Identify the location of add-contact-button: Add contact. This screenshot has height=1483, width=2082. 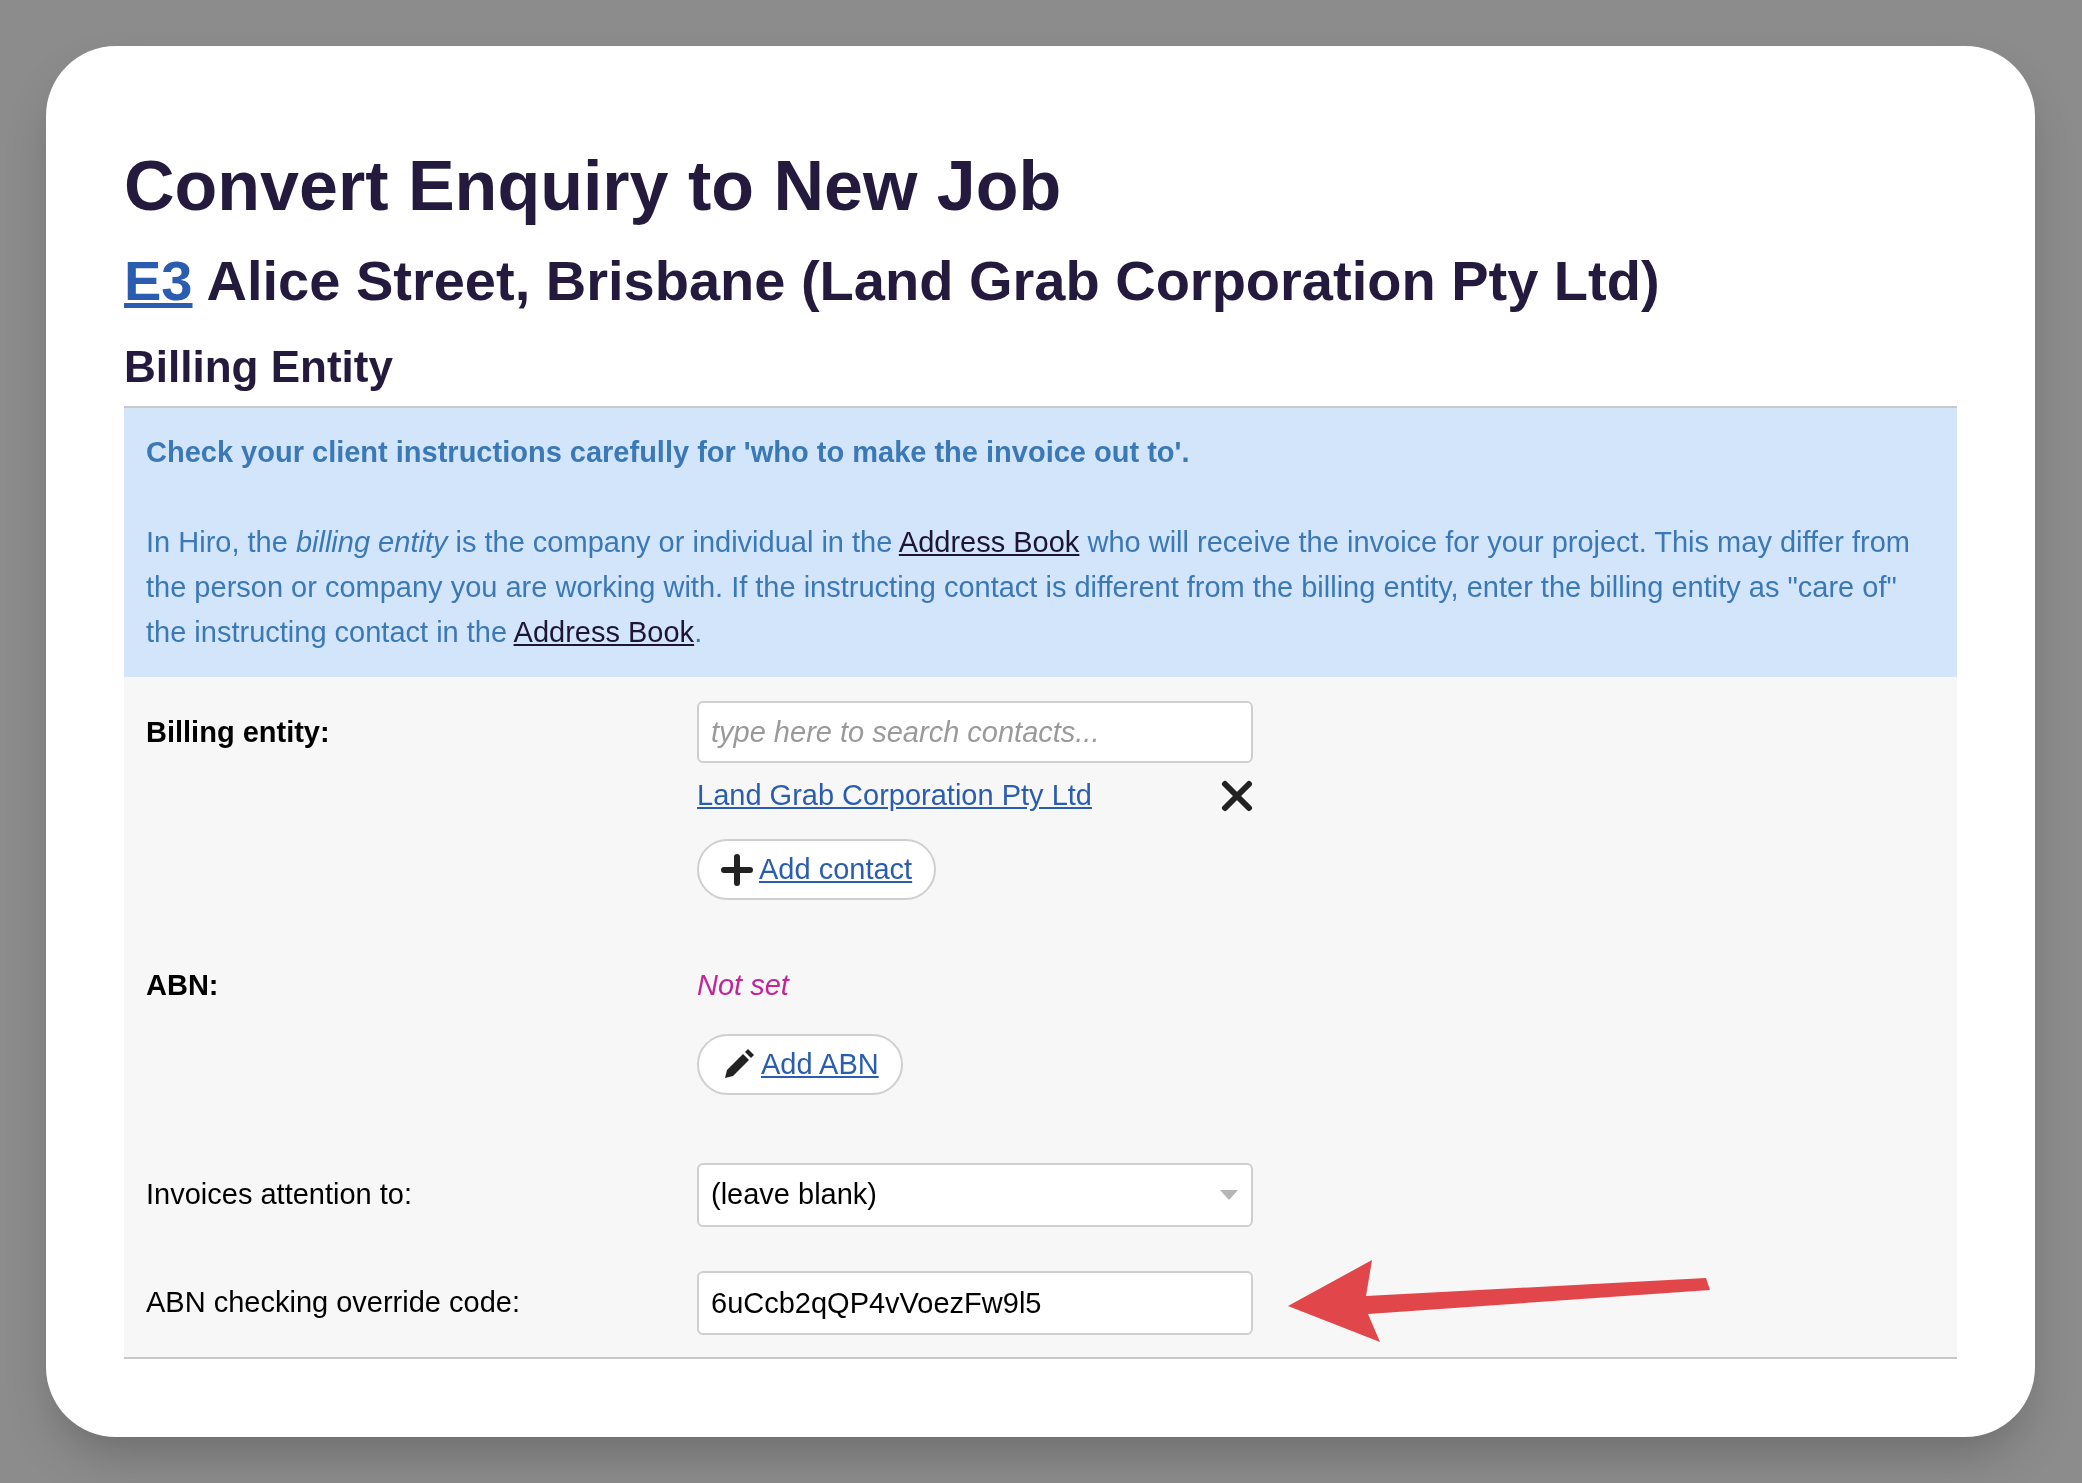
(817, 869).